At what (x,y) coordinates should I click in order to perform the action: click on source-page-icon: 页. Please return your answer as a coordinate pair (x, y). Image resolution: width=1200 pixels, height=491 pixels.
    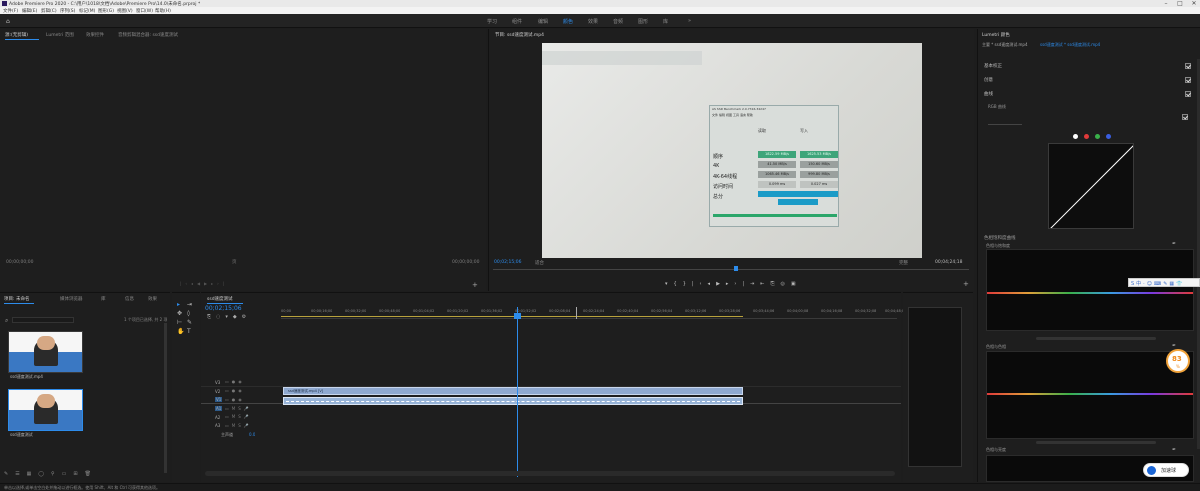
    Looking at the image, I should click on (234, 262).